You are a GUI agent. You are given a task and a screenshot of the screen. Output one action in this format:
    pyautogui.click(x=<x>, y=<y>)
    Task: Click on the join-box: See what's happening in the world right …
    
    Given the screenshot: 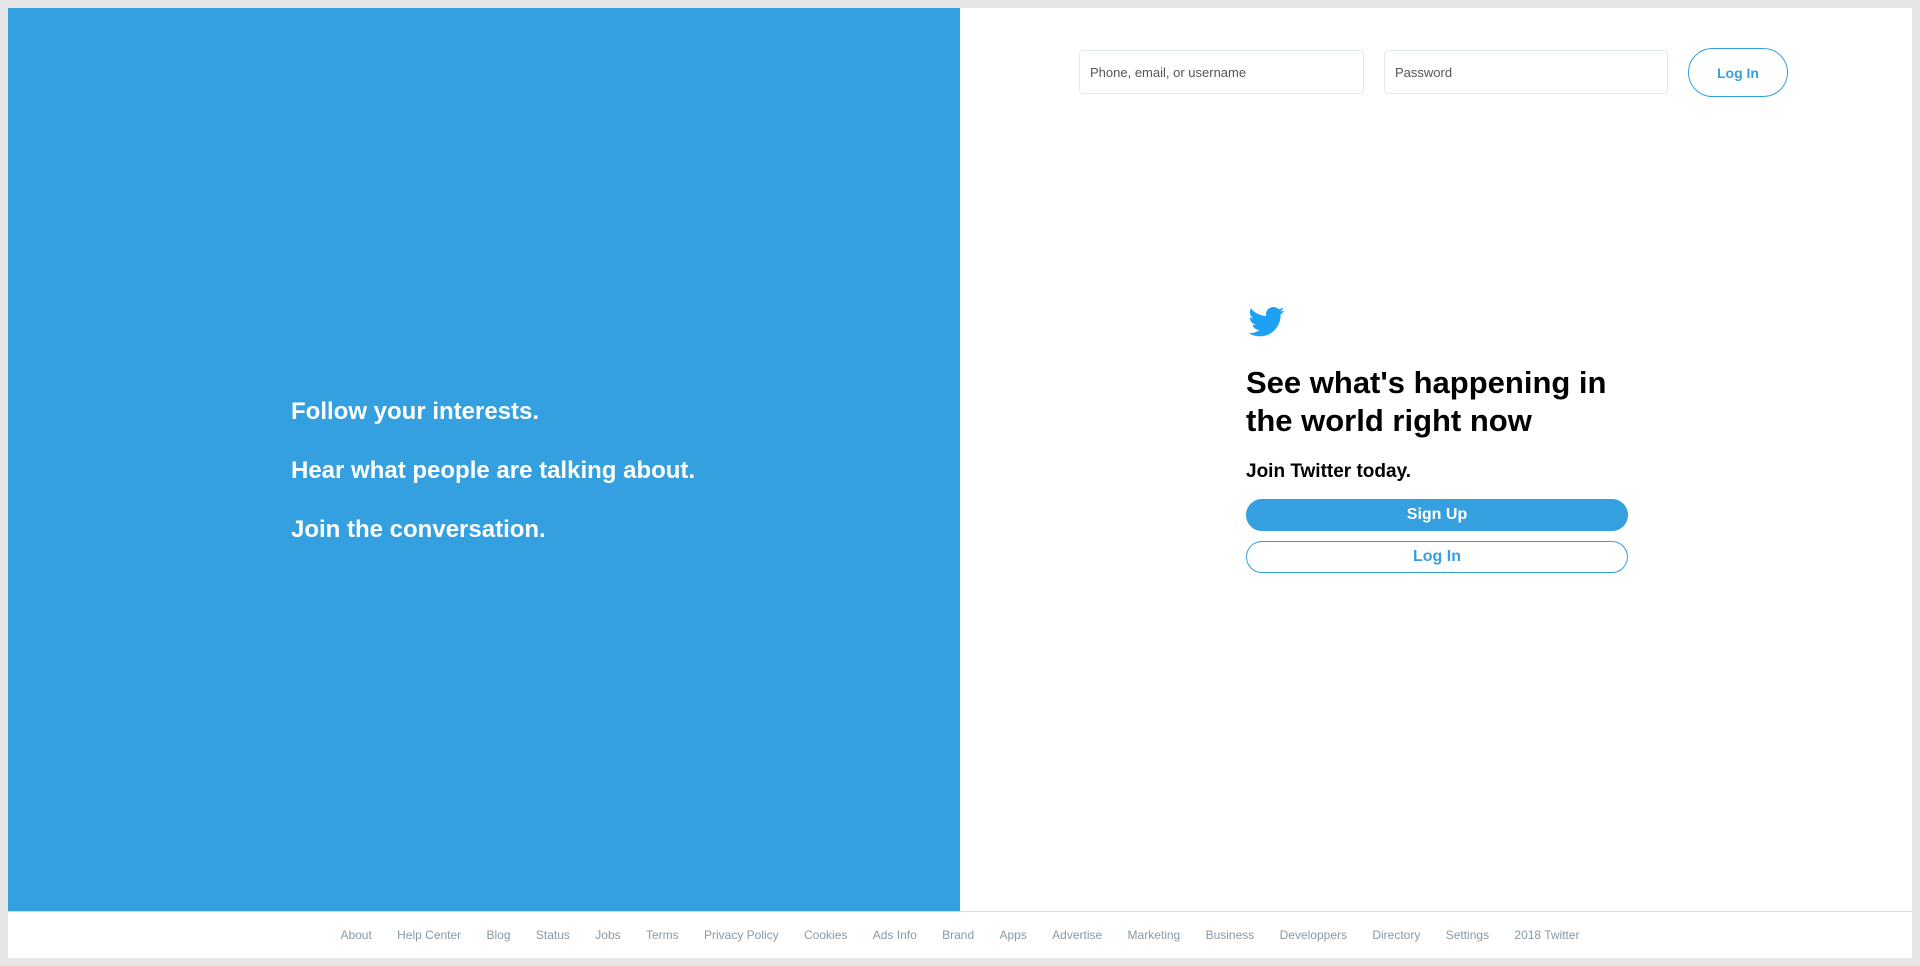 What is the action you would take?
    pyautogui.click(x=1437, y=438)
    